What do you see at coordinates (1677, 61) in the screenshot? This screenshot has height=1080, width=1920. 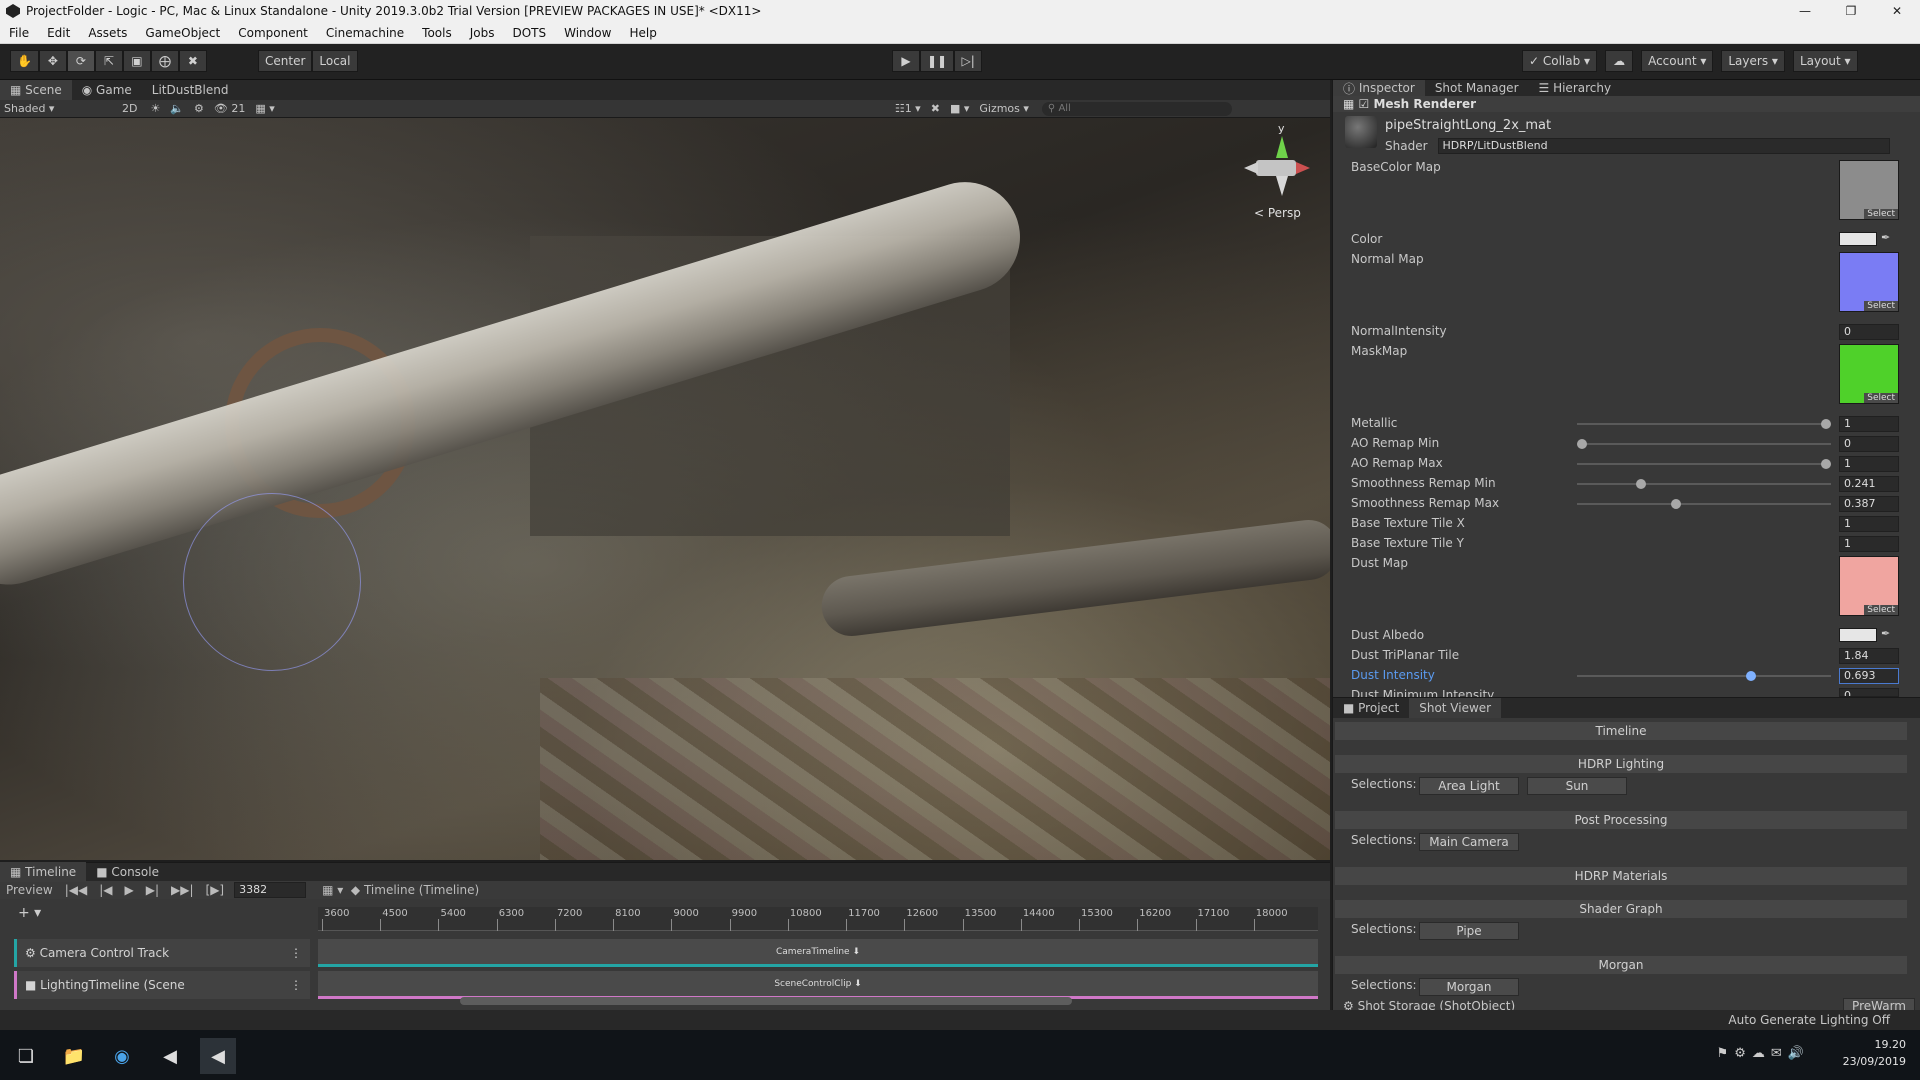 I see `account-dropdown: Account ▾` at bounding box center [1677, 61].